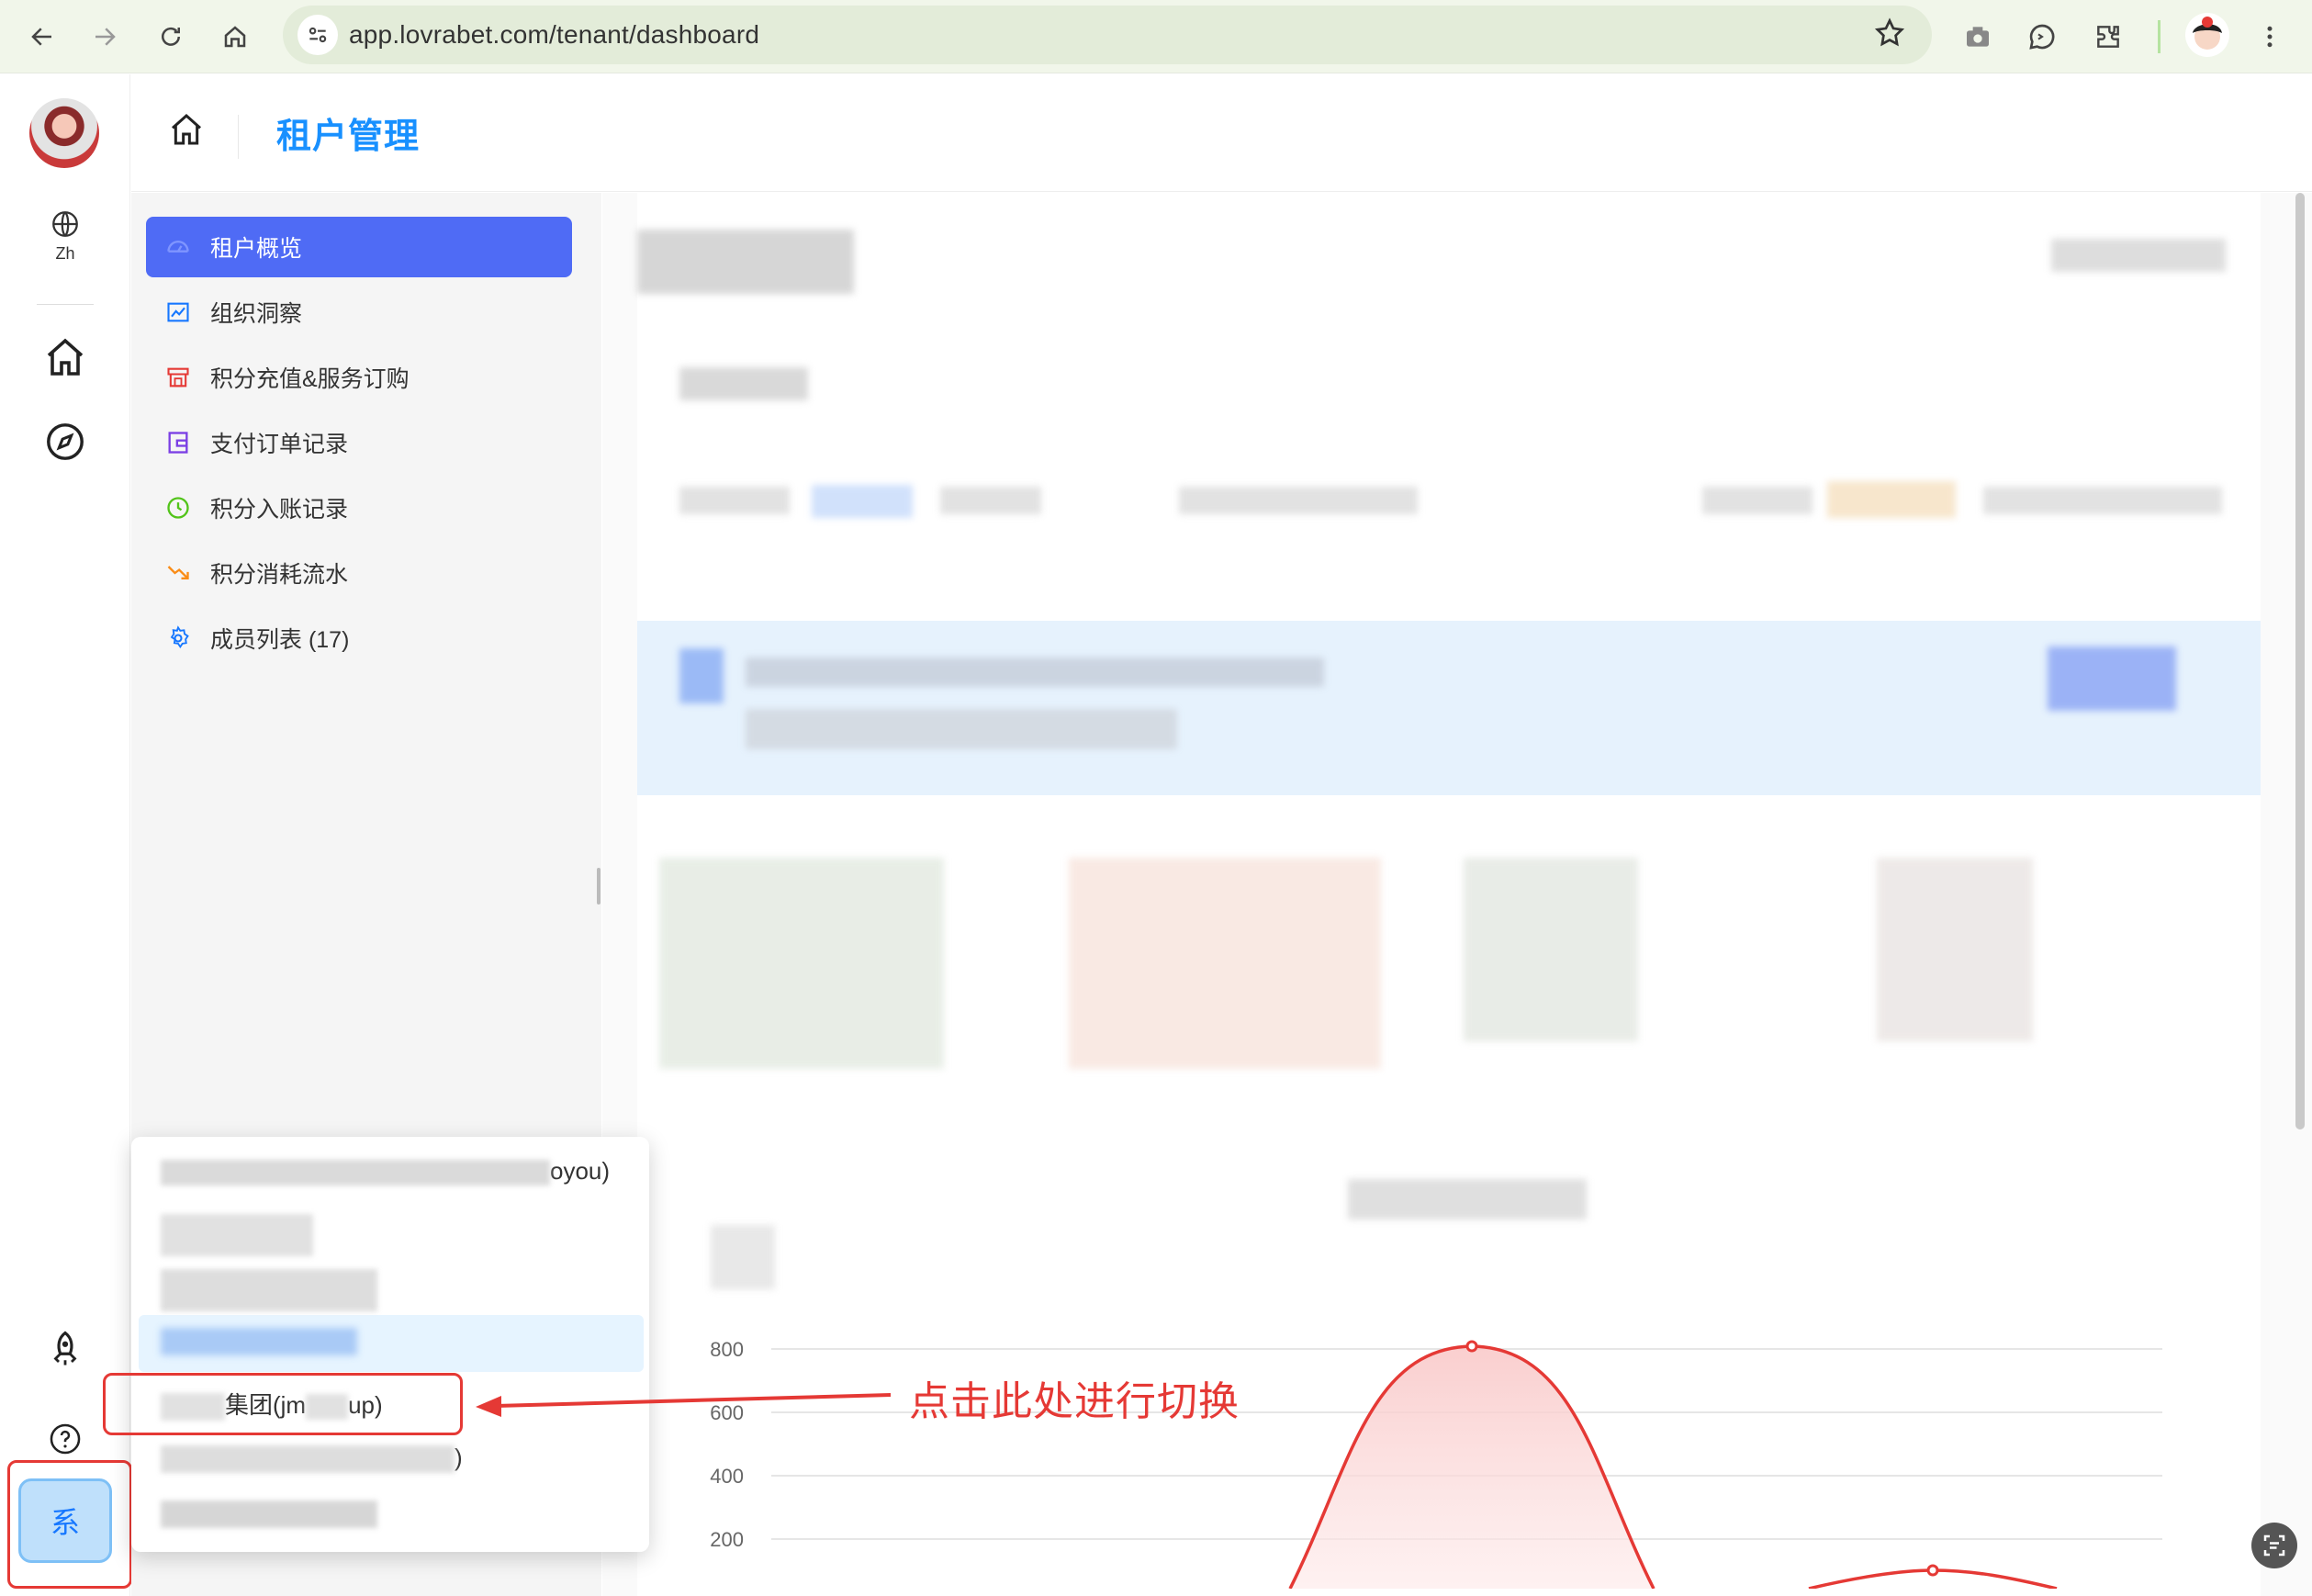  Describe the element at coordinates (171, 37) in the screenshot. I see `reload-icon` at that location.